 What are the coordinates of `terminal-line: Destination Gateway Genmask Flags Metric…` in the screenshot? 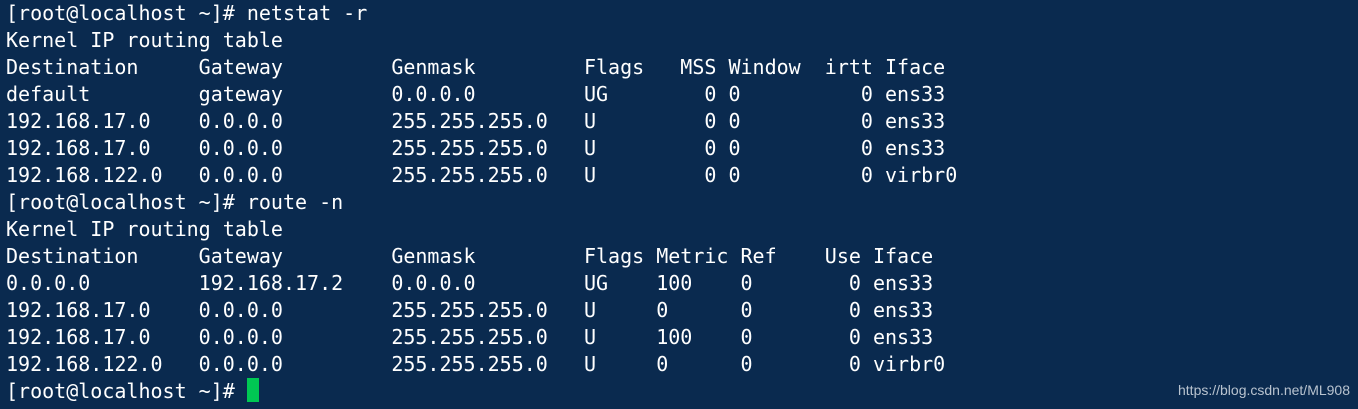 It's located at (470, 256).